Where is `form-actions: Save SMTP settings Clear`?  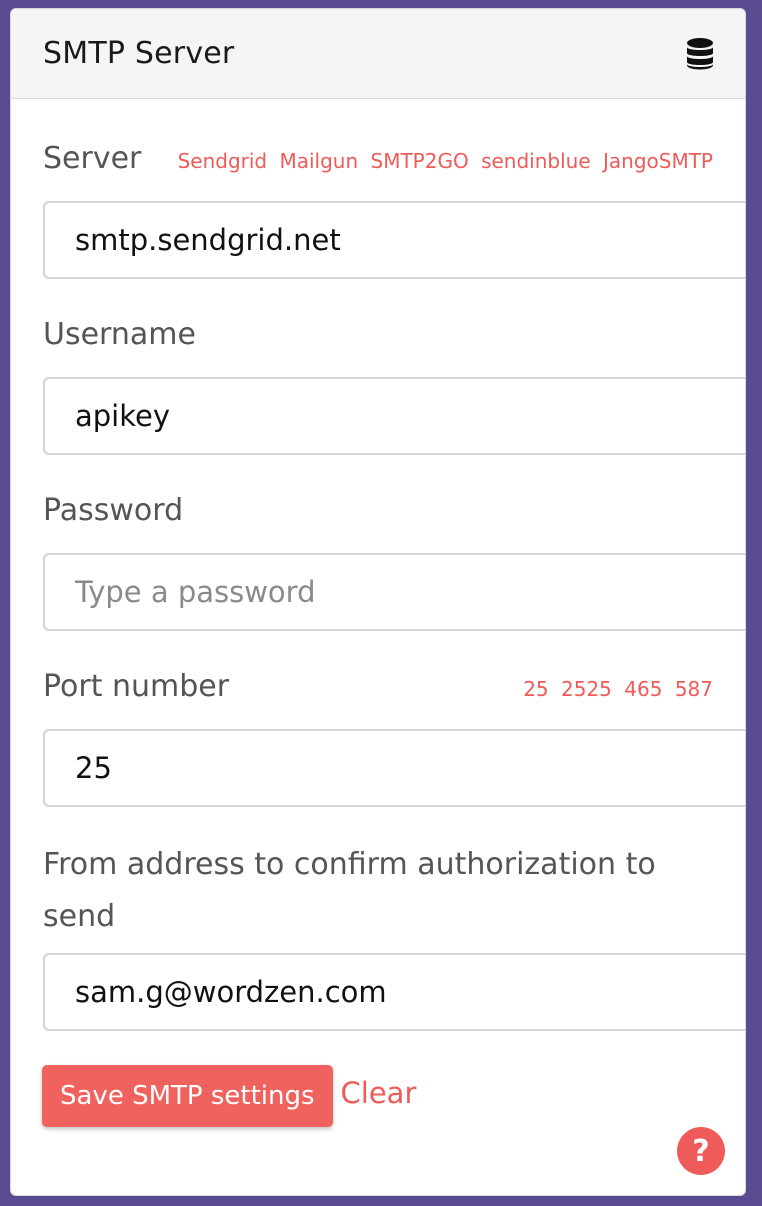
form-actions: Save SMTP settings Clear is located at coordinates (229, 1096).